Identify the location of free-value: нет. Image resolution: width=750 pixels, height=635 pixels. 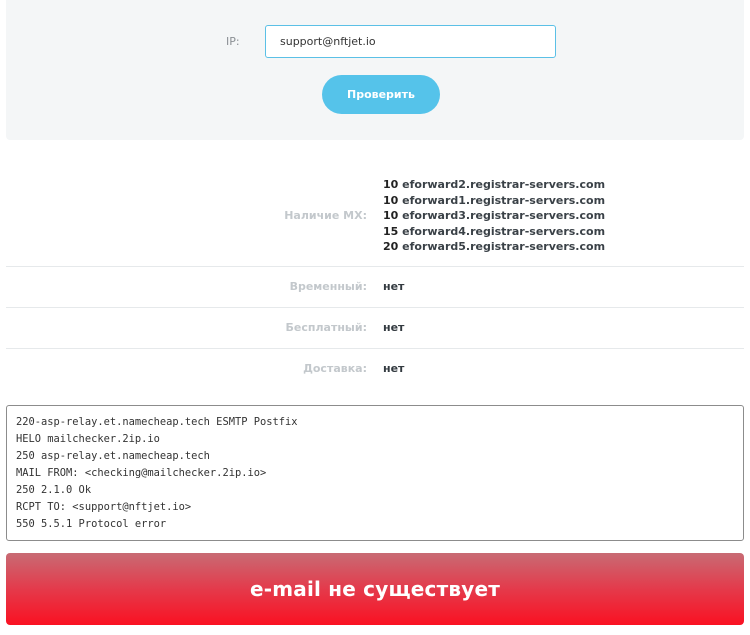
(394, 327).